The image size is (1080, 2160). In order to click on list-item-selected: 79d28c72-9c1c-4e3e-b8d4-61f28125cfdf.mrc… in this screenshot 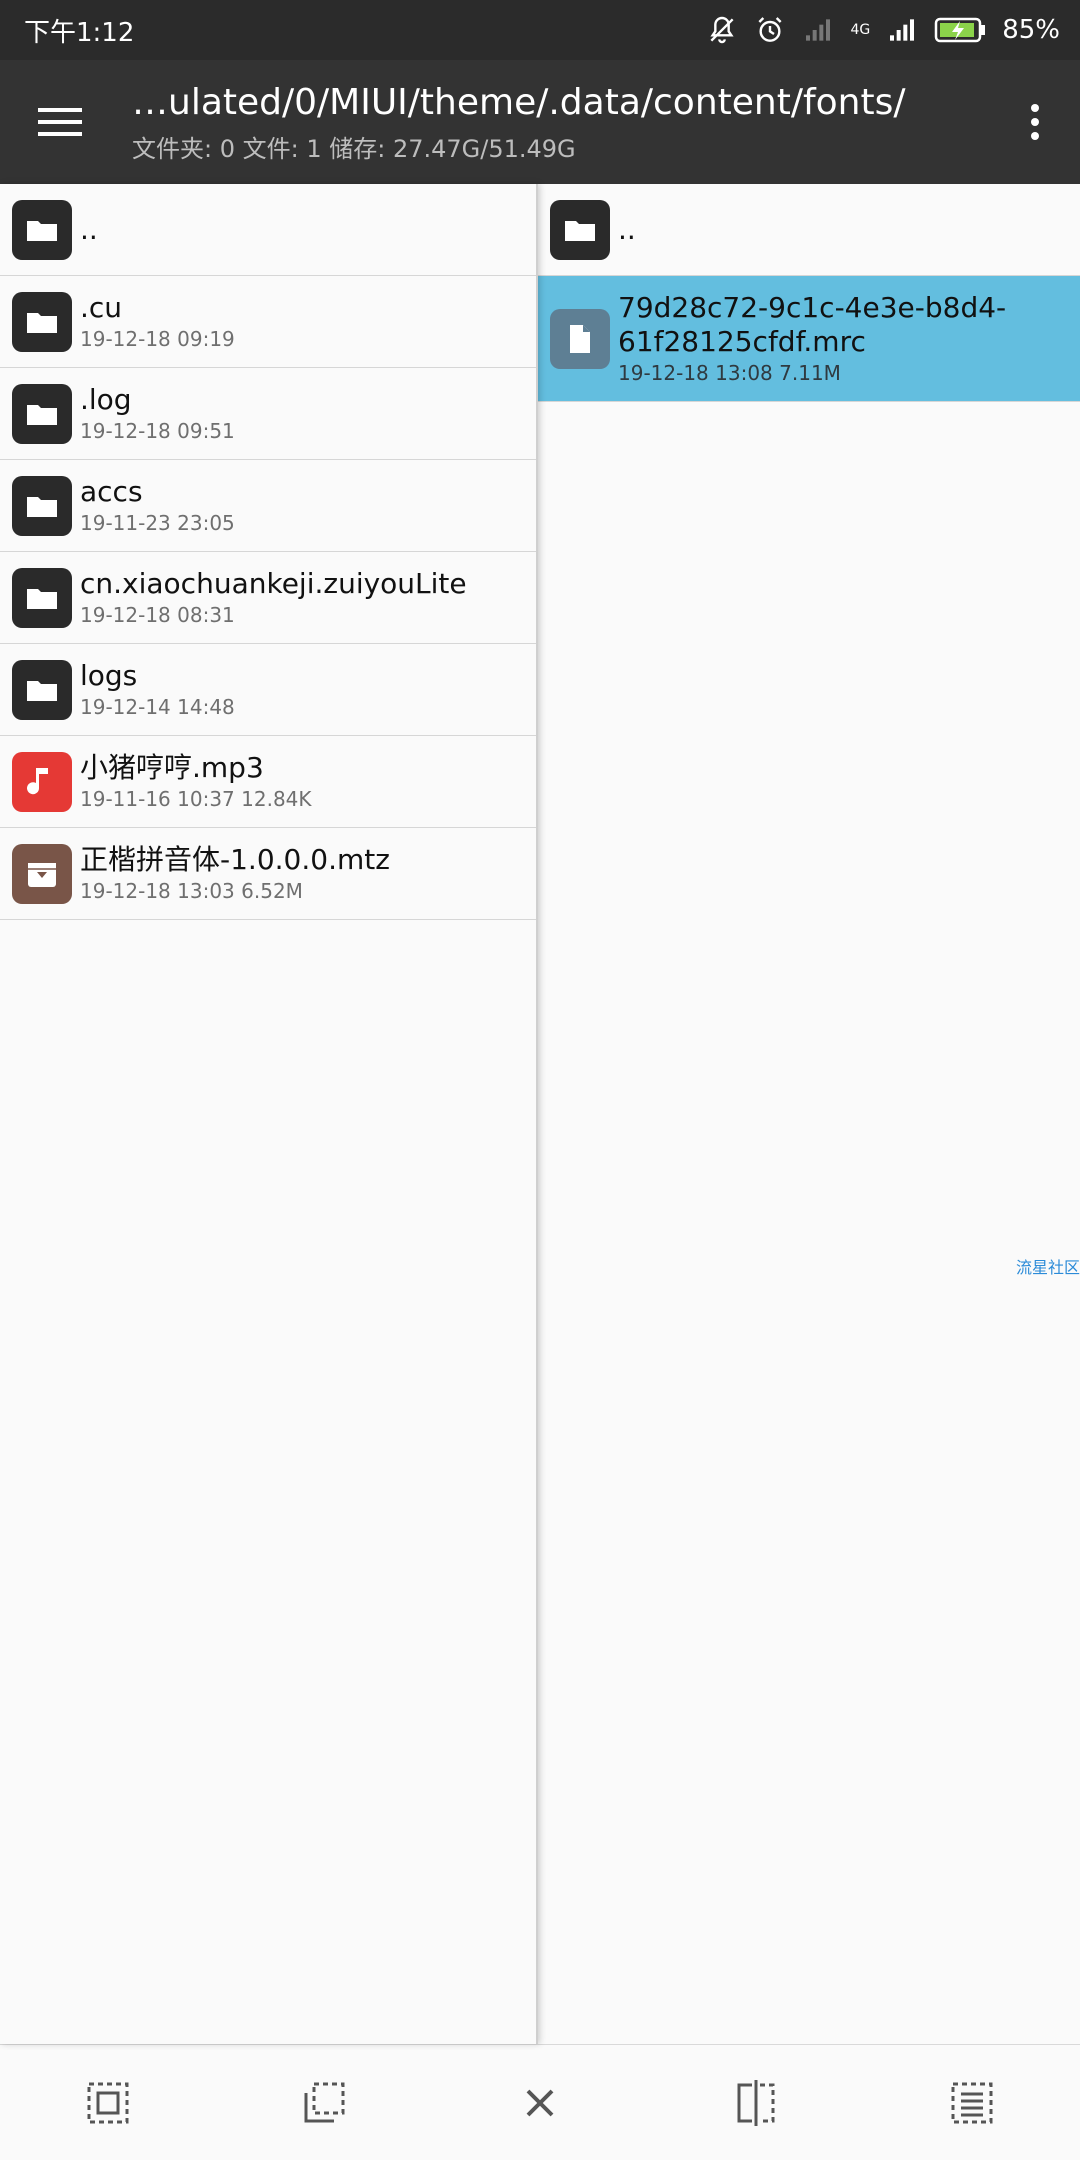, I will do `click(809, 339)`.